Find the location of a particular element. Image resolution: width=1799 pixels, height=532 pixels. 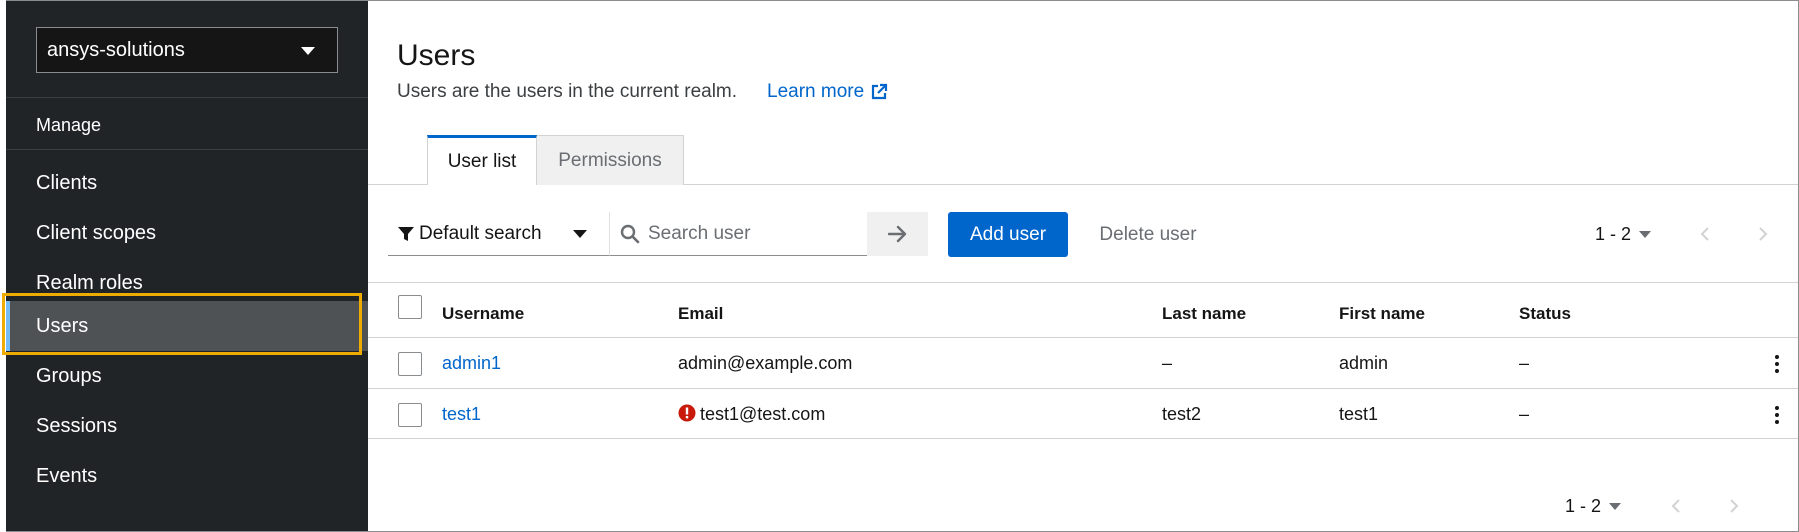

sidebar-item-label: Clients is located at coordinates (67, 182).